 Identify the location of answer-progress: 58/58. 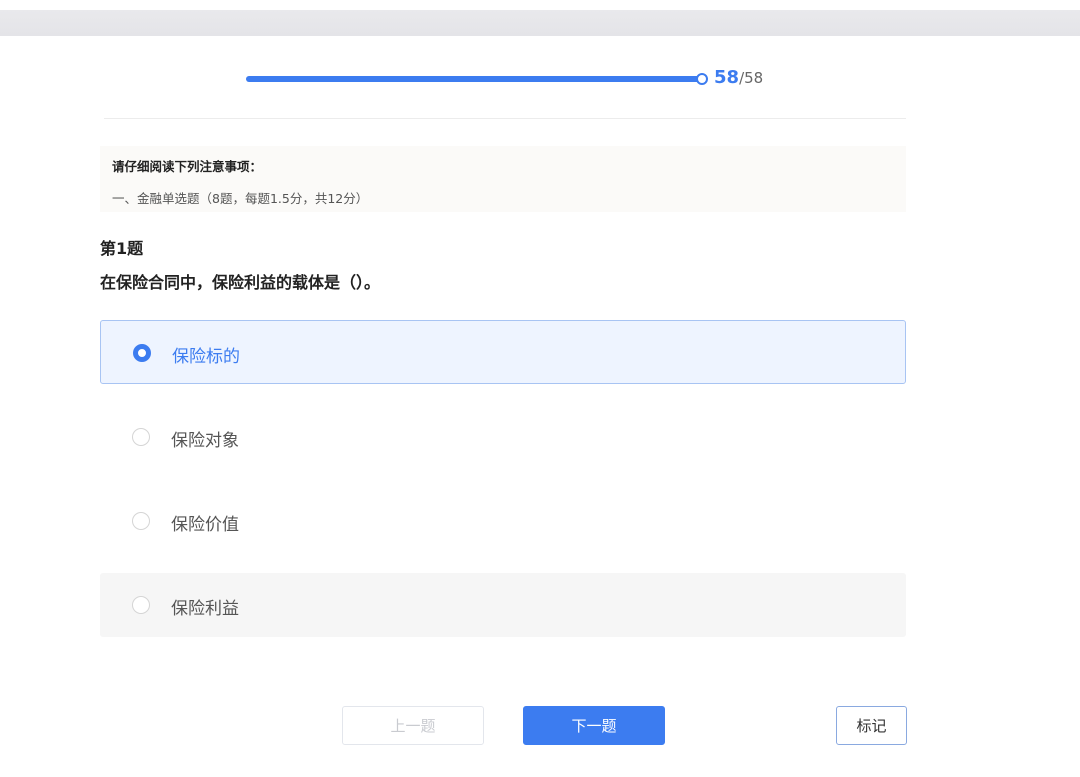
(506, 79).